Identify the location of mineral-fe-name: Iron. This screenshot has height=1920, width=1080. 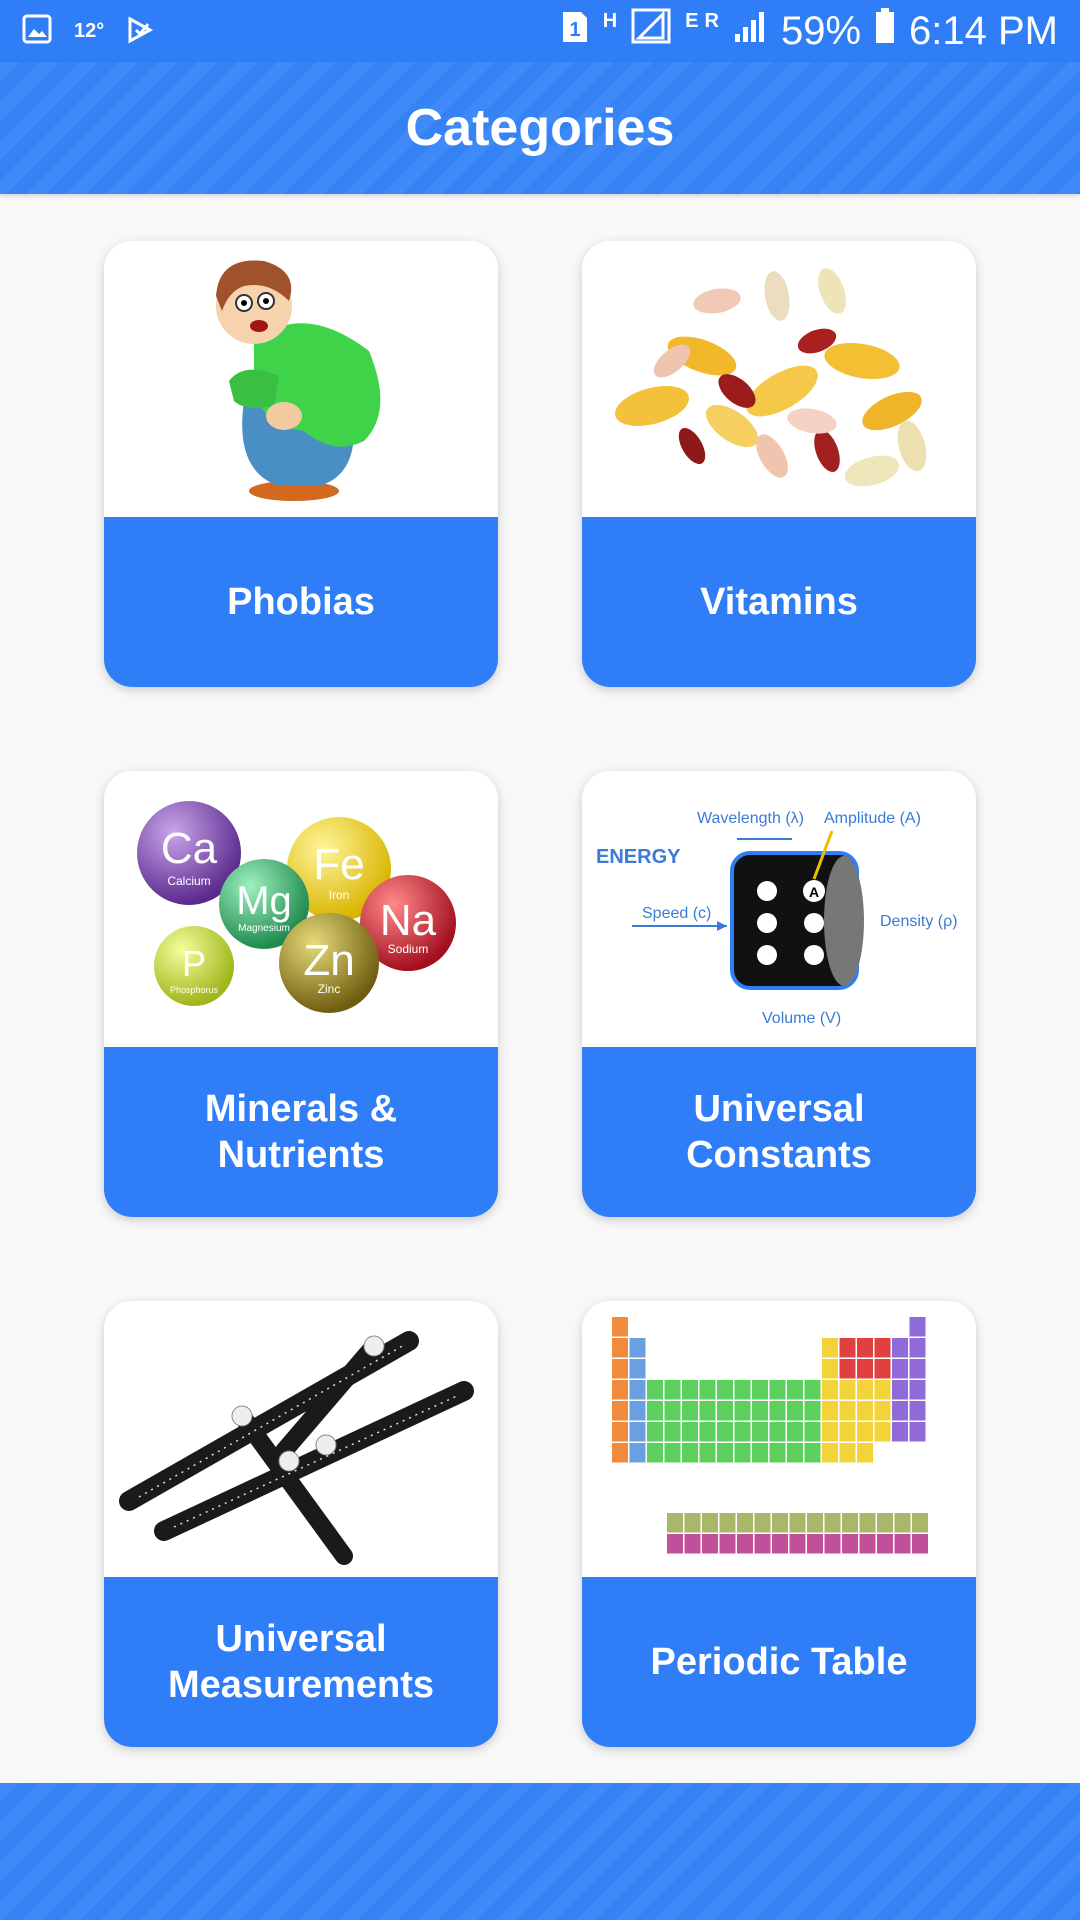
(339, 895).